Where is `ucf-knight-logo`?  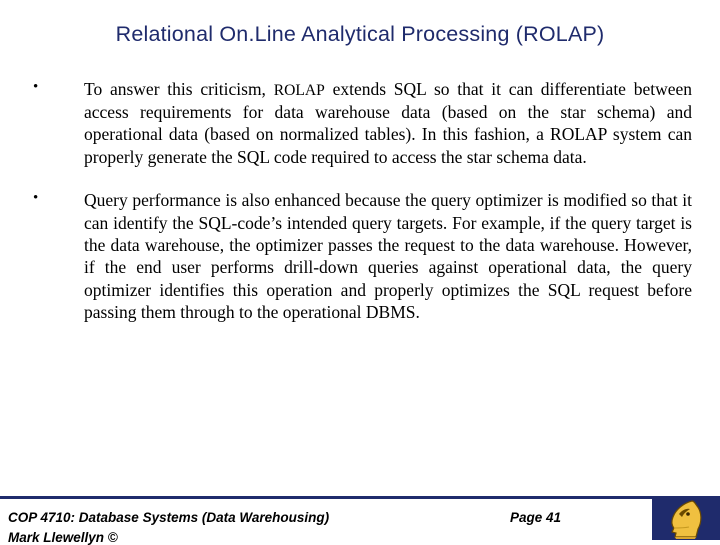
ucf-knight-logo is located at coordinates (686, 518).